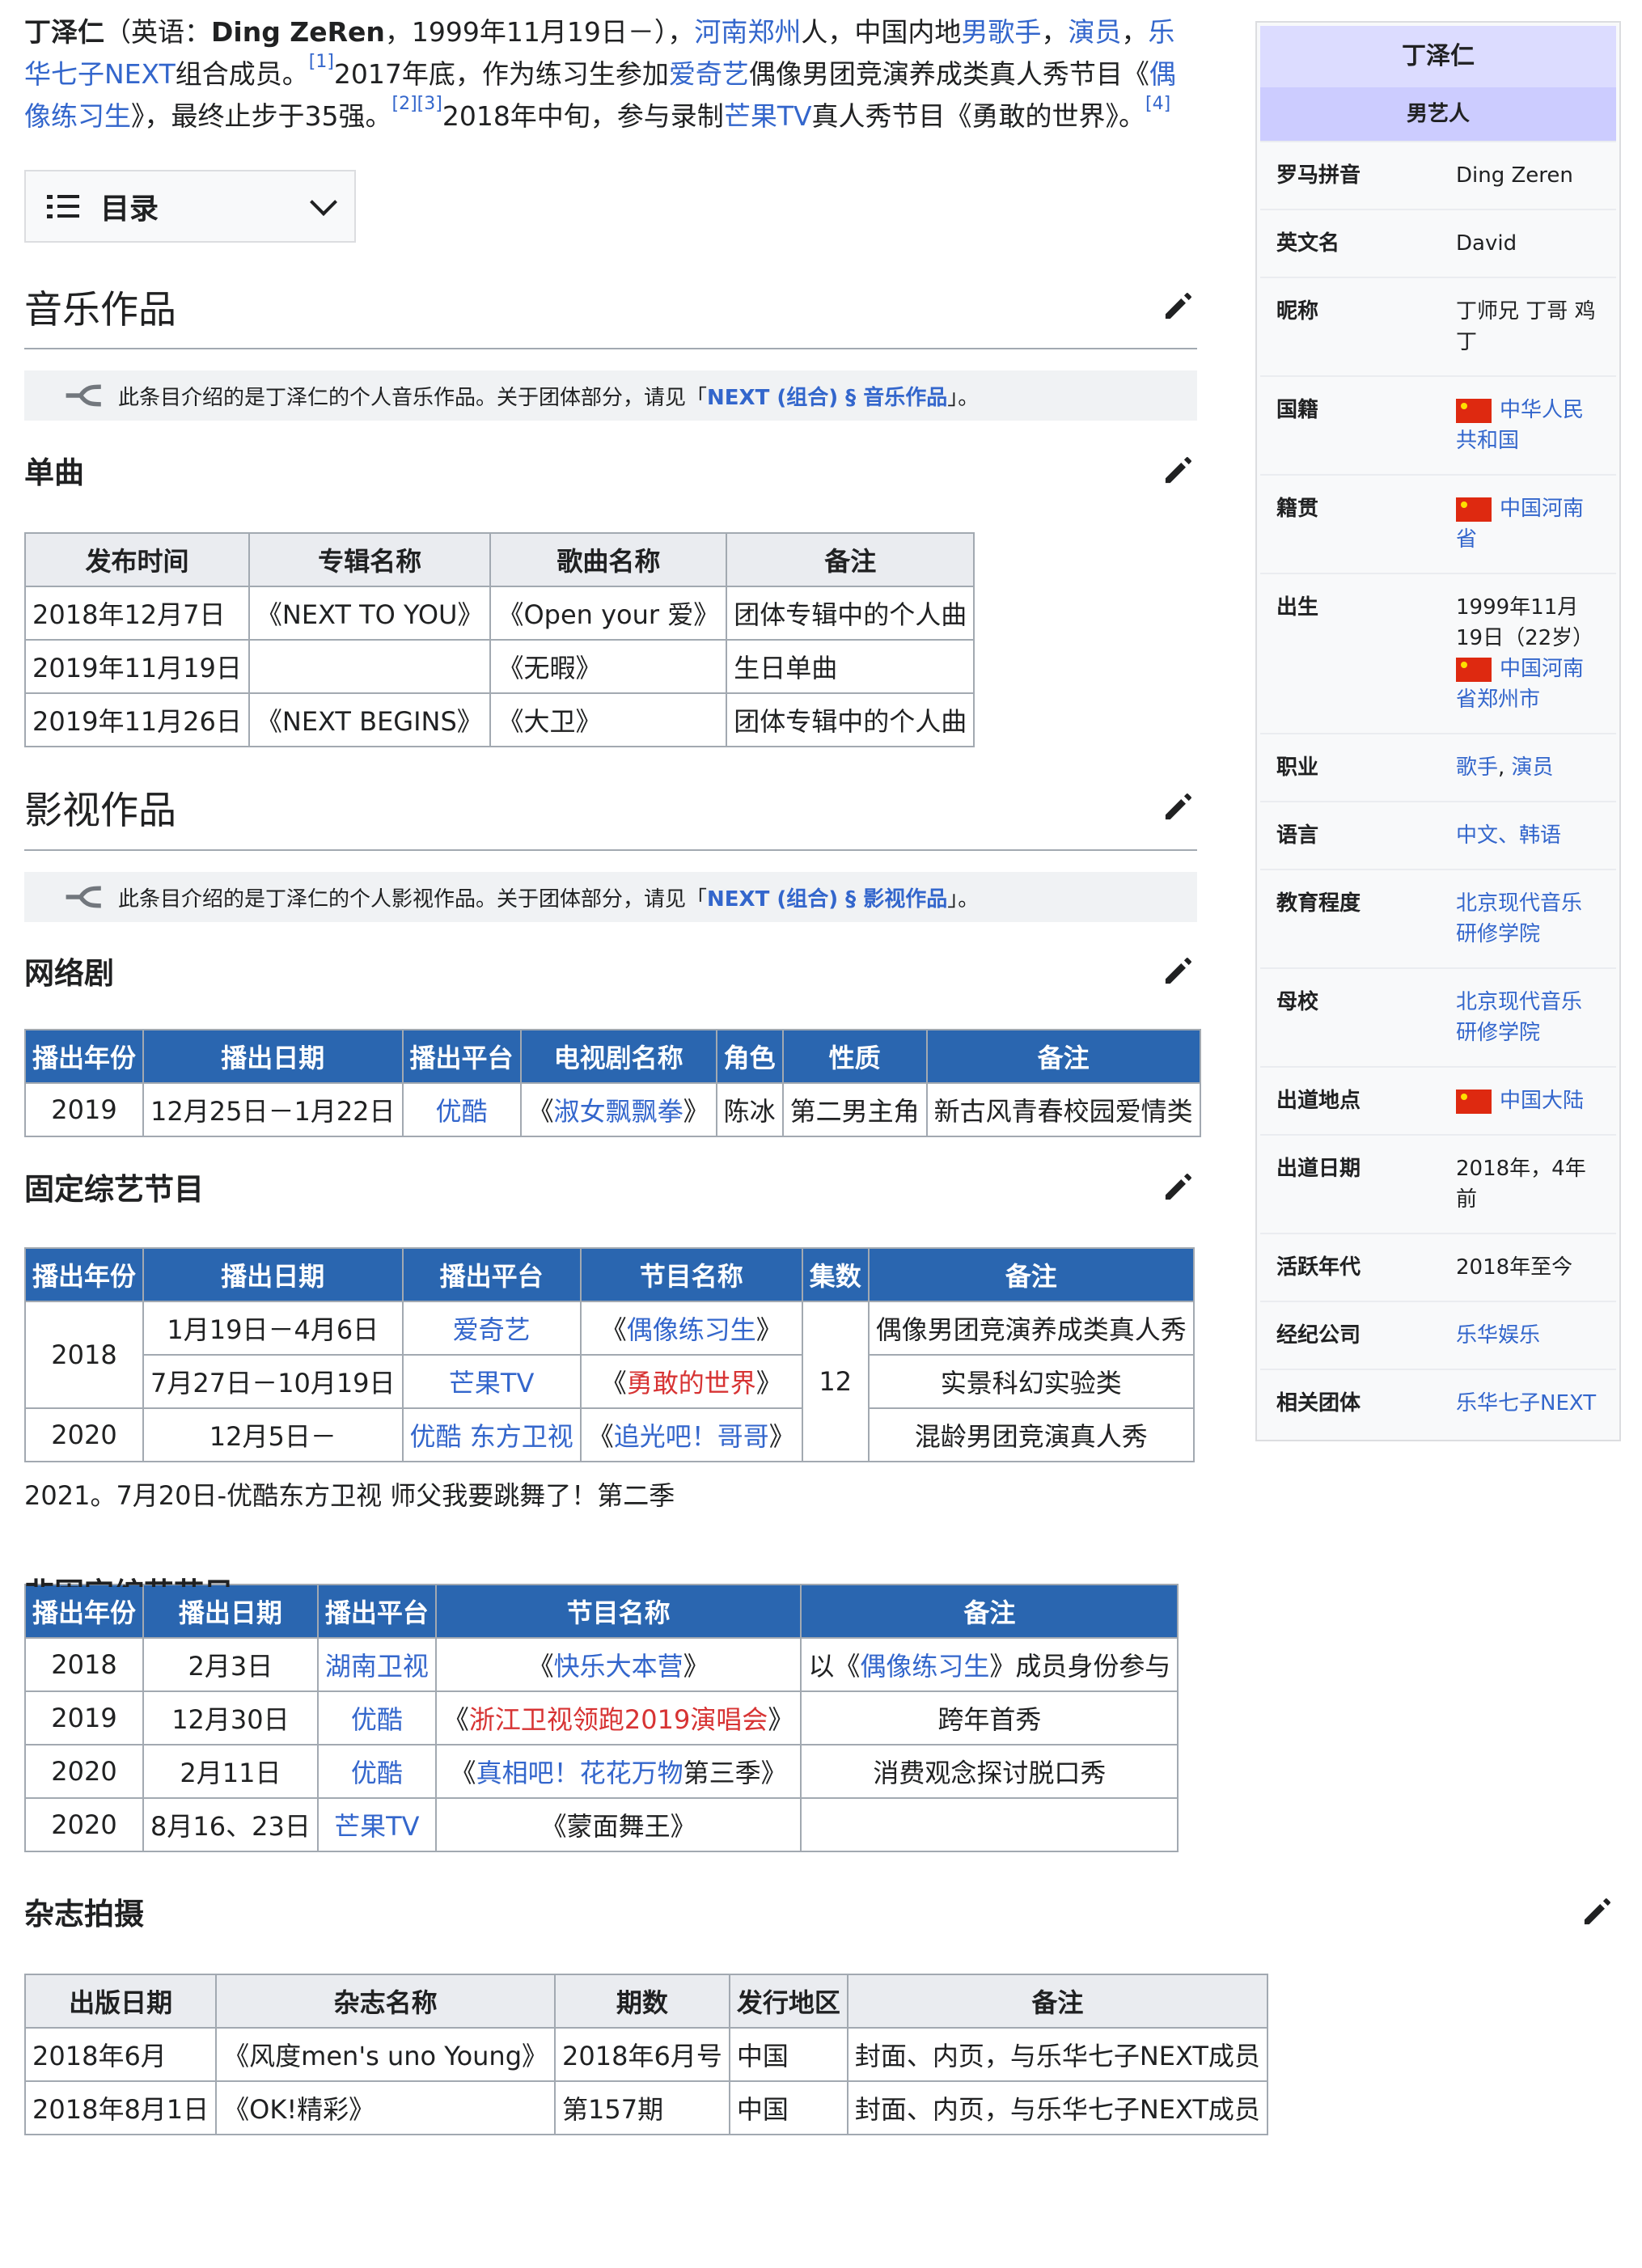  What do you see at coordinates (114, 1190) in the screenshot?
I see `subsection-heading: 固定综艺节目` at bounding box center [114, 1190].